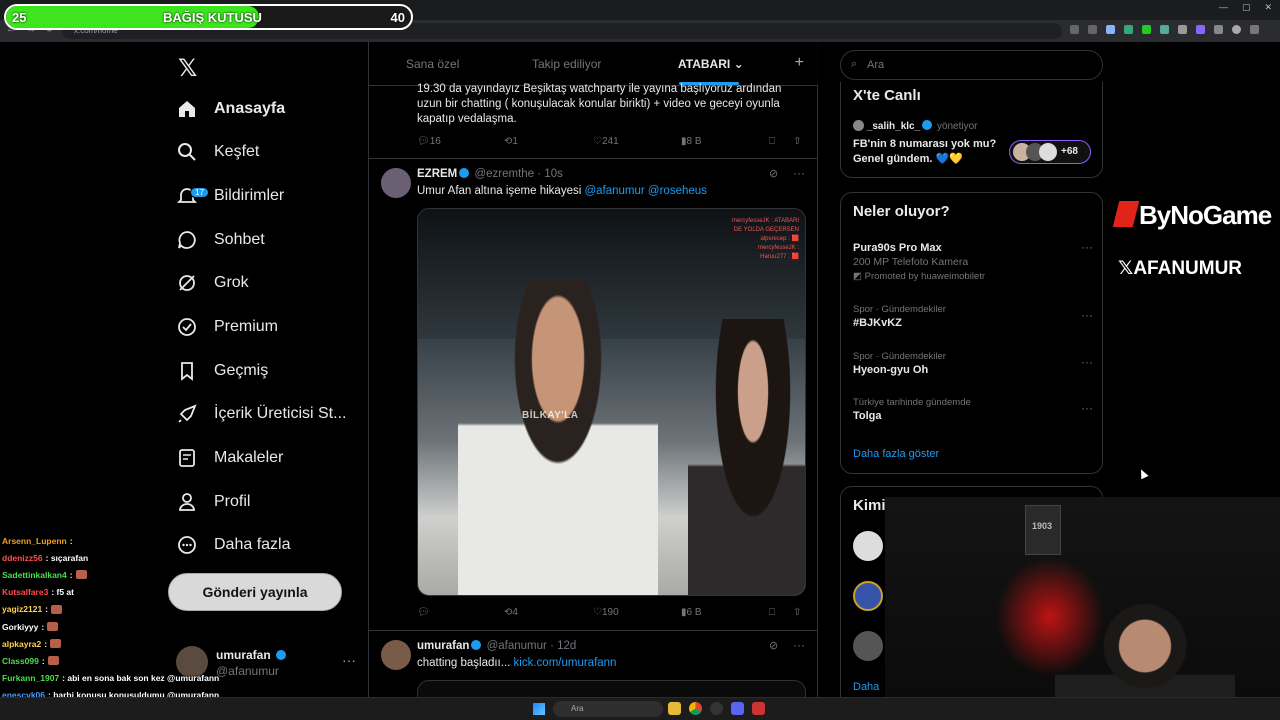 This screenshot has height=720, width=1280. I want to click on windows-start-icon, so click(539, 709).